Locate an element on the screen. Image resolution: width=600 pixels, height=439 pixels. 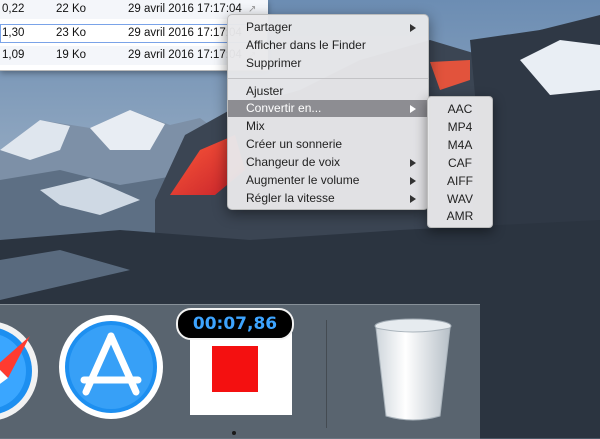
row-size: 23 Ko is located at coordinates (71, 33).